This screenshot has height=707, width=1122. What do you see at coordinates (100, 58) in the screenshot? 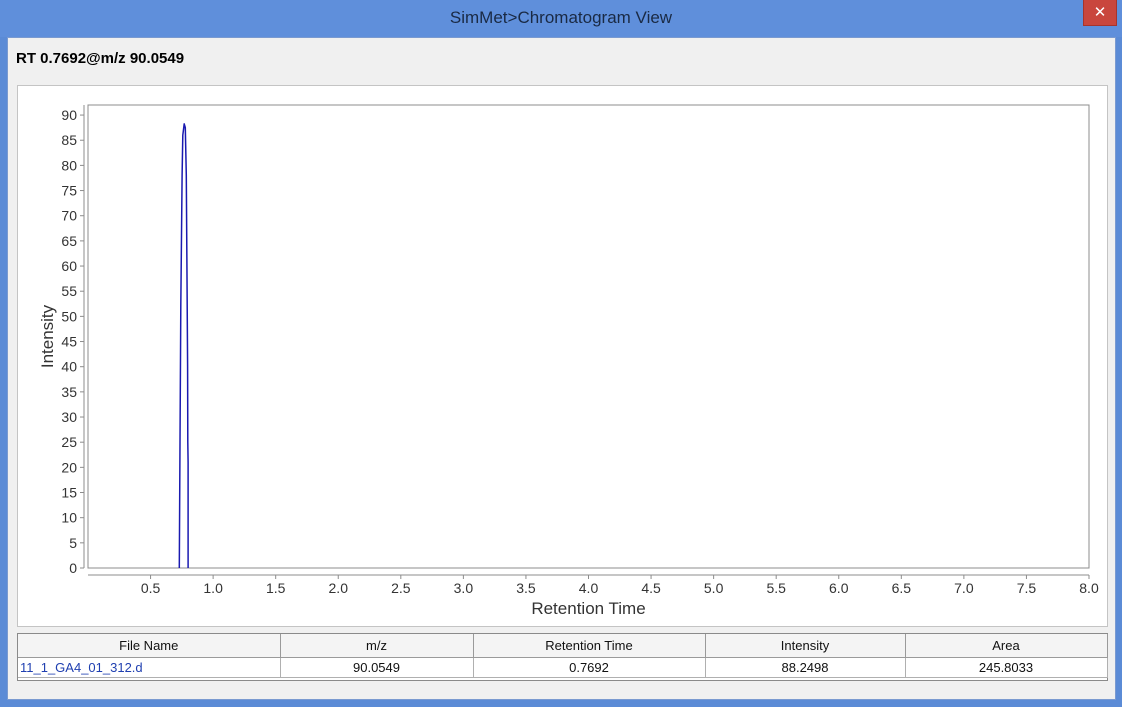
I see `peak-header-label: RT 0.7692@m/z 90.0549` at bounding box center [100, 58].